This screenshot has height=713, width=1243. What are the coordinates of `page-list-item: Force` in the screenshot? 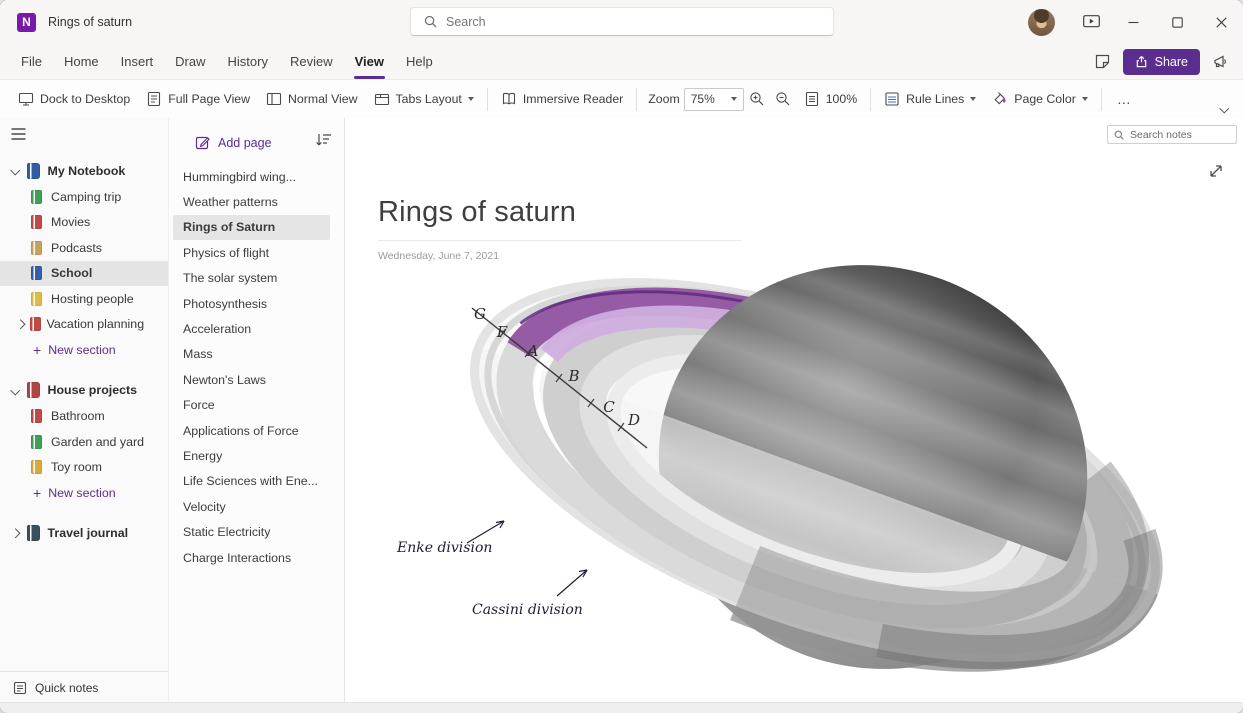 It's located at (256, 405).